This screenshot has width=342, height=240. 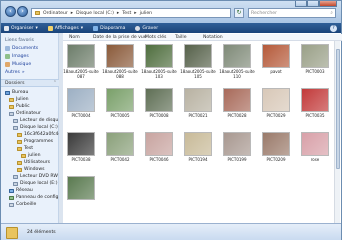 I want to click on file-thumbnail: PICT0005, so click(x=120, y=110).